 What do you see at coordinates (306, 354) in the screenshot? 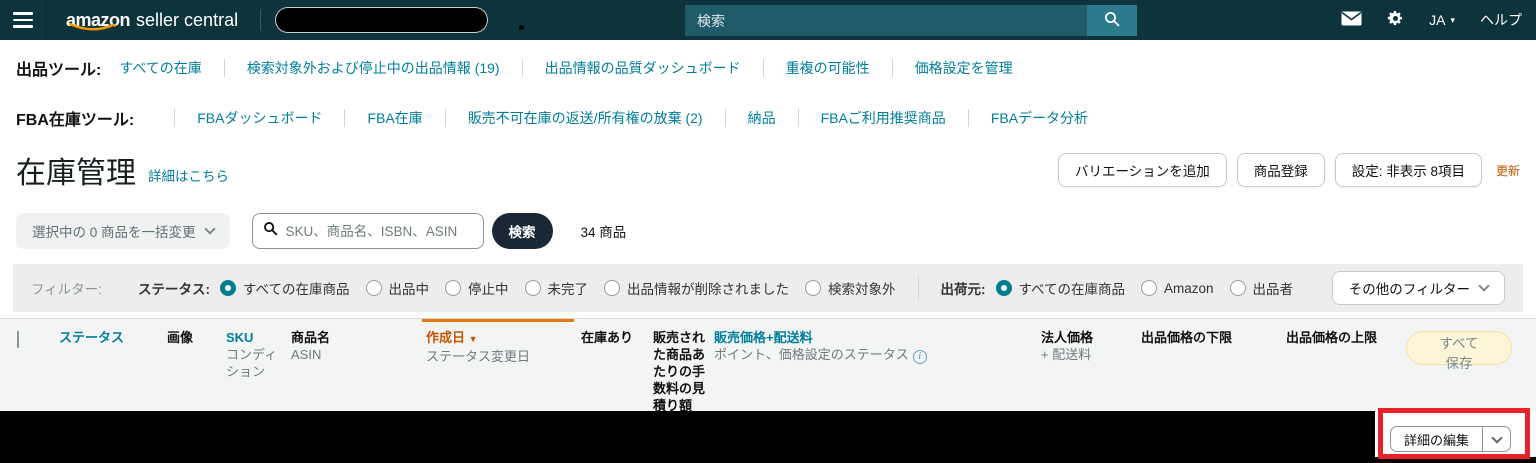
I see `column-asin-sub: ASIN` at bounding box center [306, 354].